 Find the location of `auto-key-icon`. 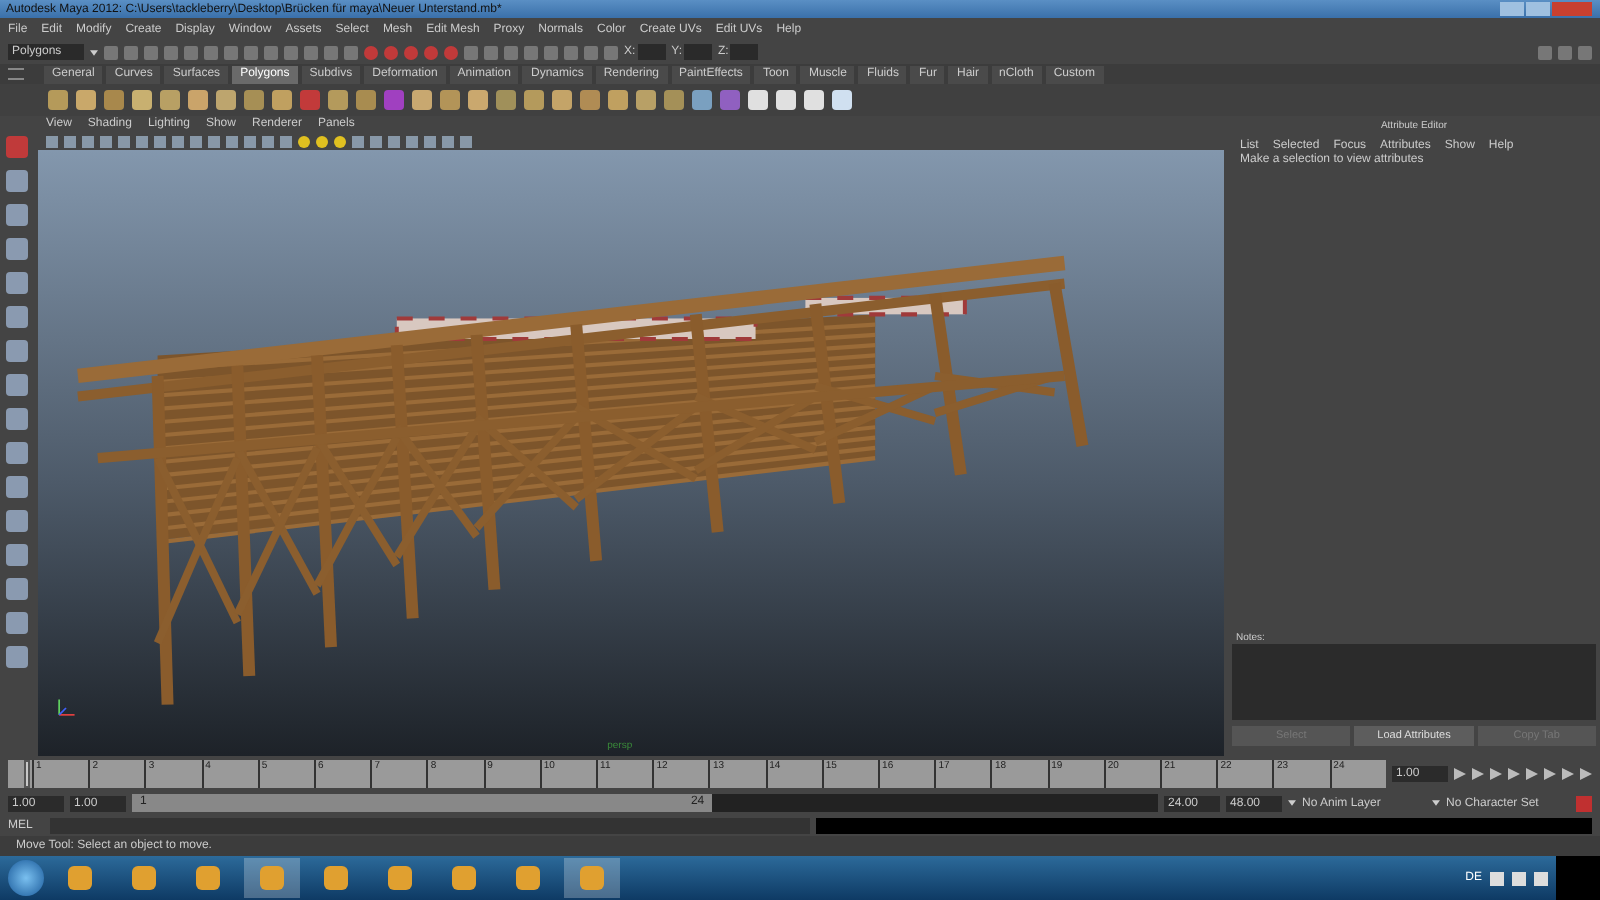

auto-key-icon is located at coordinates (1584, 803).